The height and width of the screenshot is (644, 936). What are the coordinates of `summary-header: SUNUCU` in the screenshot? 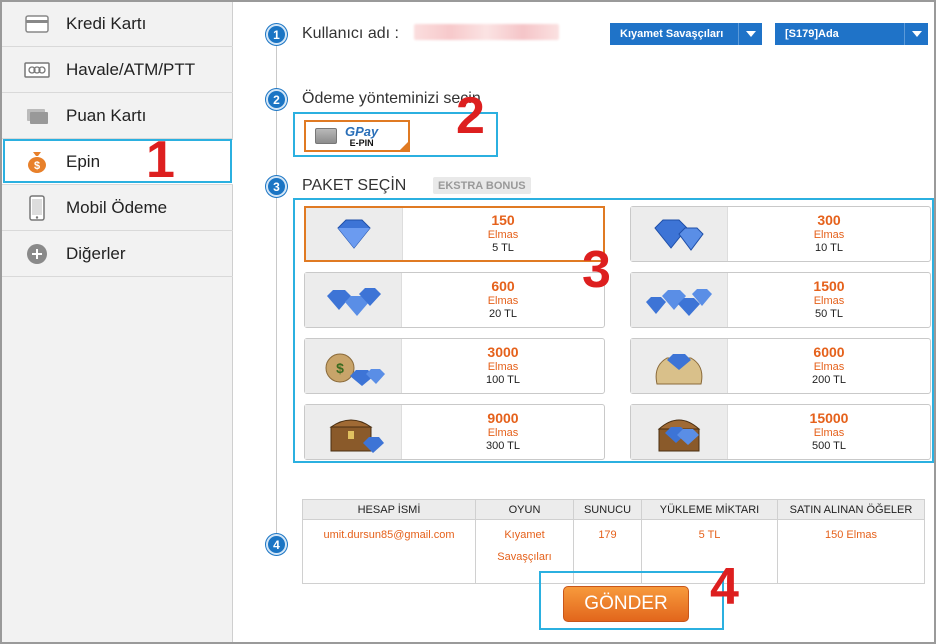 It's located at (607, 509).